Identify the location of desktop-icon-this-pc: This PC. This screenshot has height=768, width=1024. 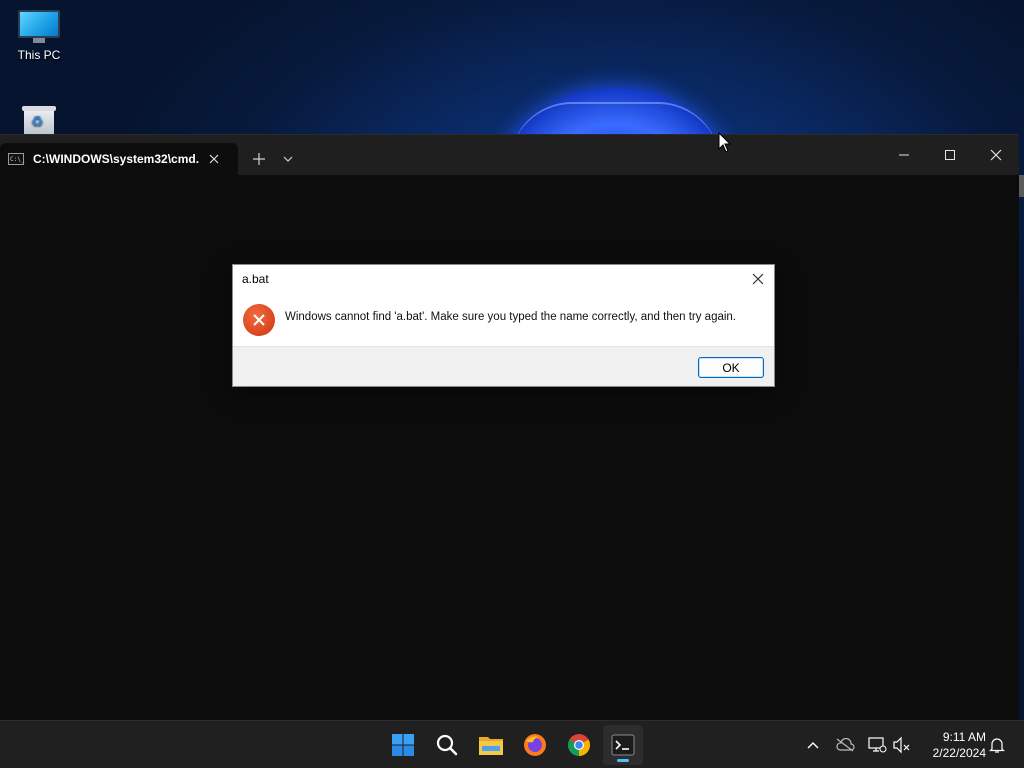
(39, 36).